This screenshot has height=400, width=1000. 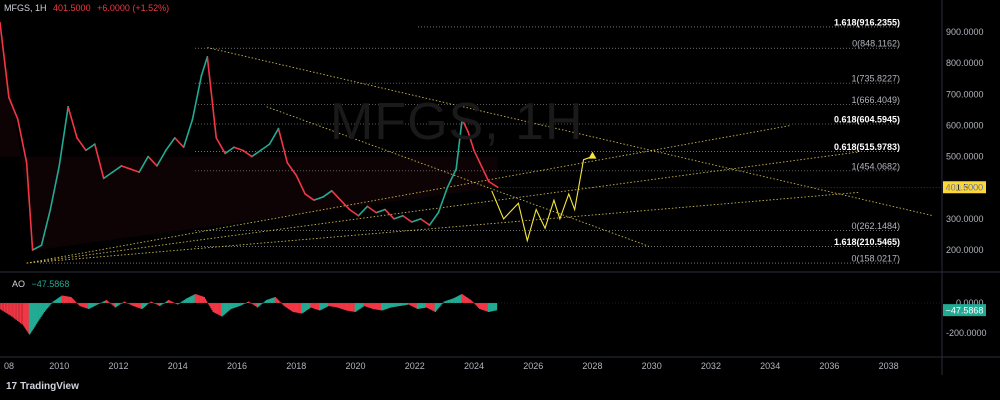 I want to click on time-axis-label: 2026, so click(x=533, y=366).